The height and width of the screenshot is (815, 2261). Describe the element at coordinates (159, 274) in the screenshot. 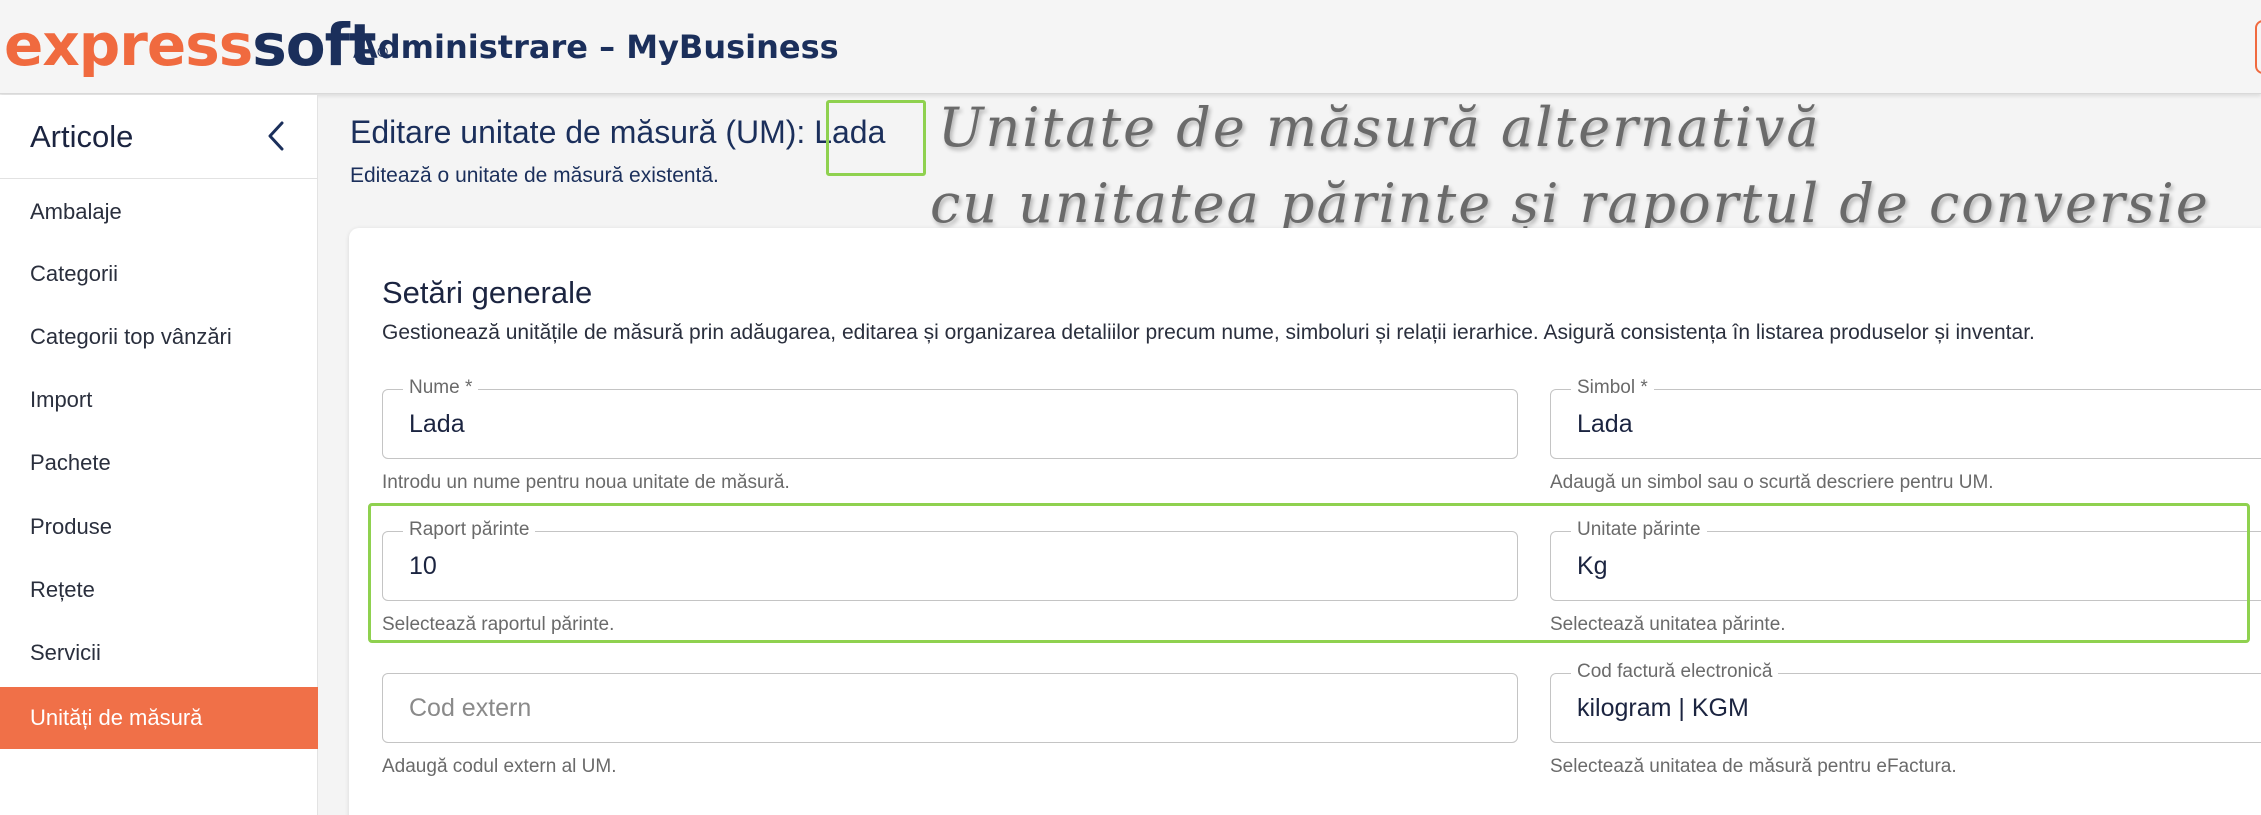

I see `sidebar-item-categorii: Categorii` at that location.